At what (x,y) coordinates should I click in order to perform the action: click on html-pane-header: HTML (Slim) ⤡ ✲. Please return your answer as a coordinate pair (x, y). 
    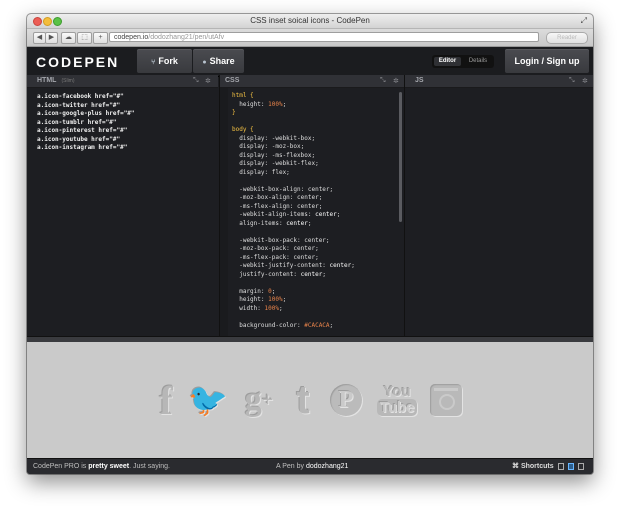
    Looking at the image, I should click on (122, 81).